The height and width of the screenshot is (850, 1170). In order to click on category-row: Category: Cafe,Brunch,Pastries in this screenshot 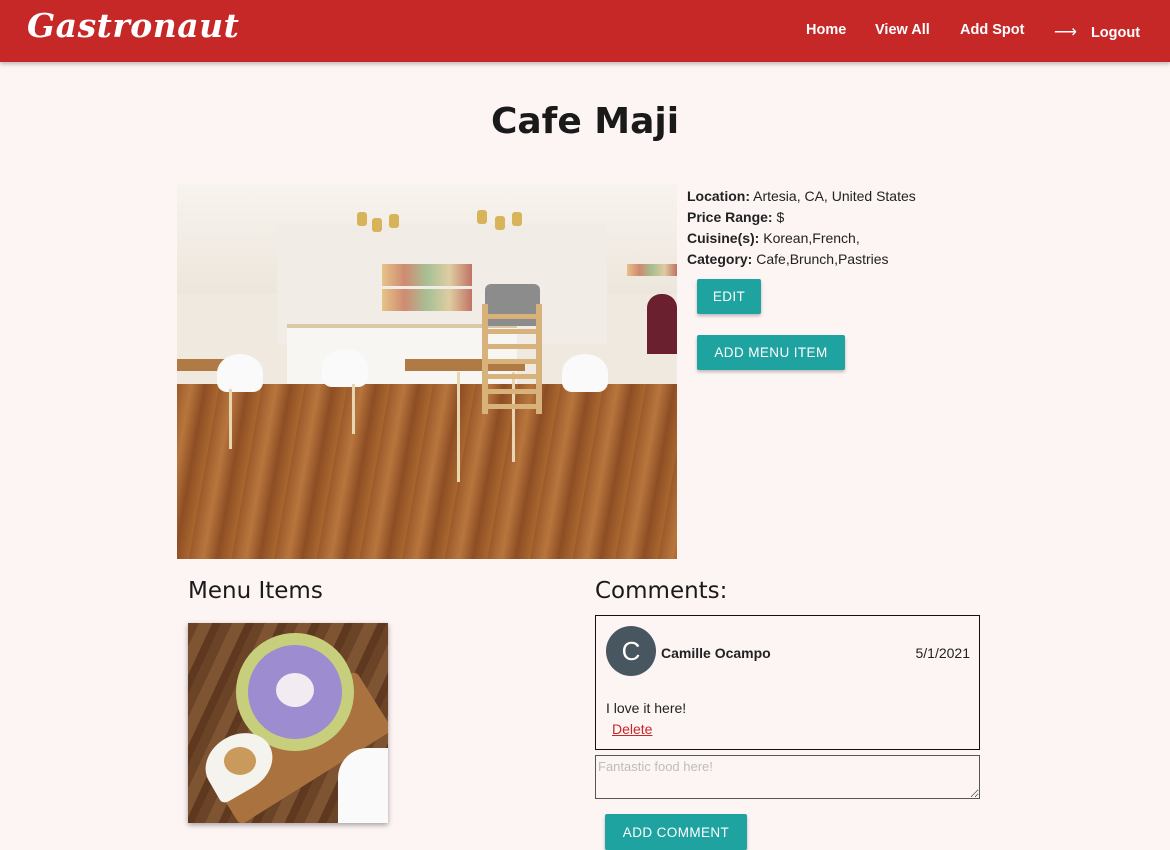, I will do `click(801, 259)`.